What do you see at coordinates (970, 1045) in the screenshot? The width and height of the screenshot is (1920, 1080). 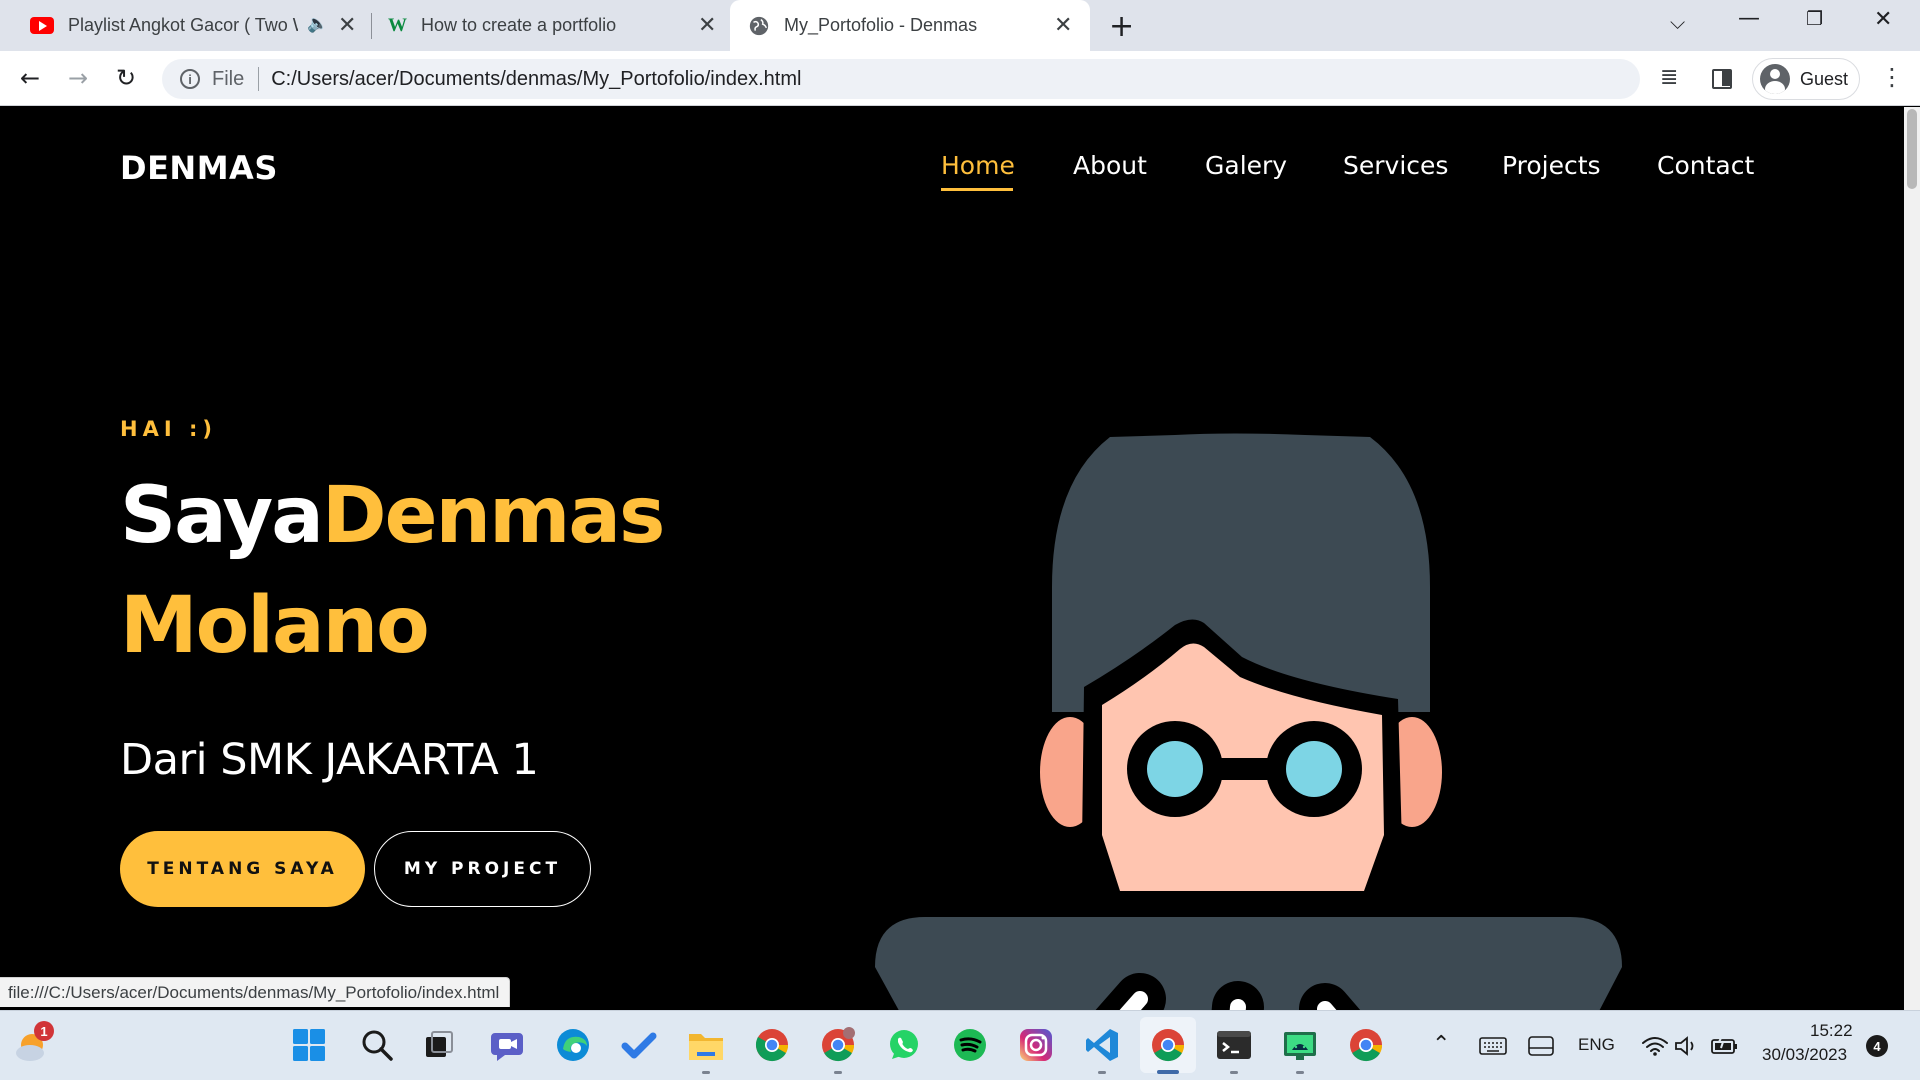 I see `spotify-icon` at bounding box center [970, 1045].